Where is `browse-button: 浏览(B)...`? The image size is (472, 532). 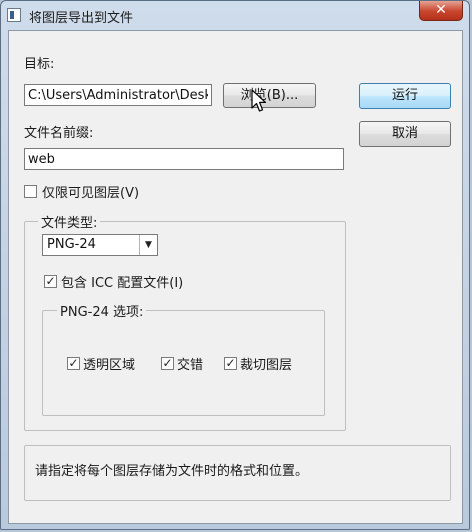 browse-button: 浏览(B)... is located at coordinates (269, 95).